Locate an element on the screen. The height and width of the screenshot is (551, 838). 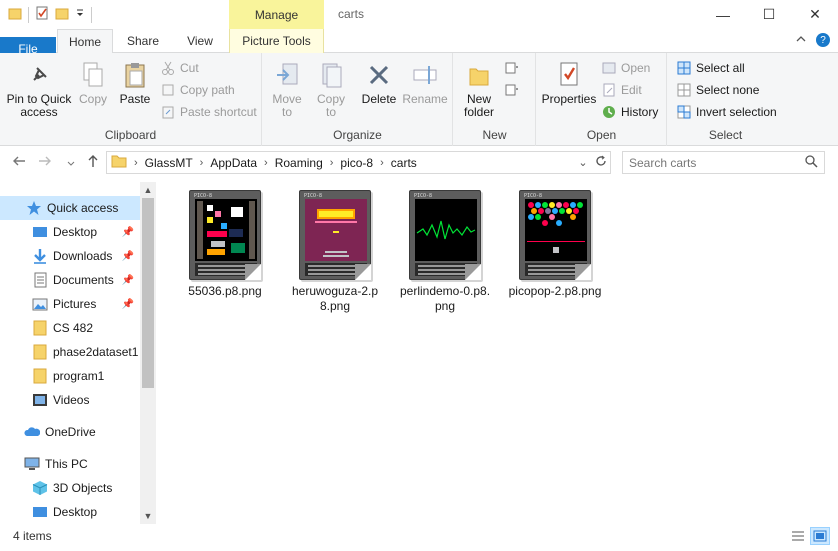
help-icon: ? is located at coordinates (823, 40).